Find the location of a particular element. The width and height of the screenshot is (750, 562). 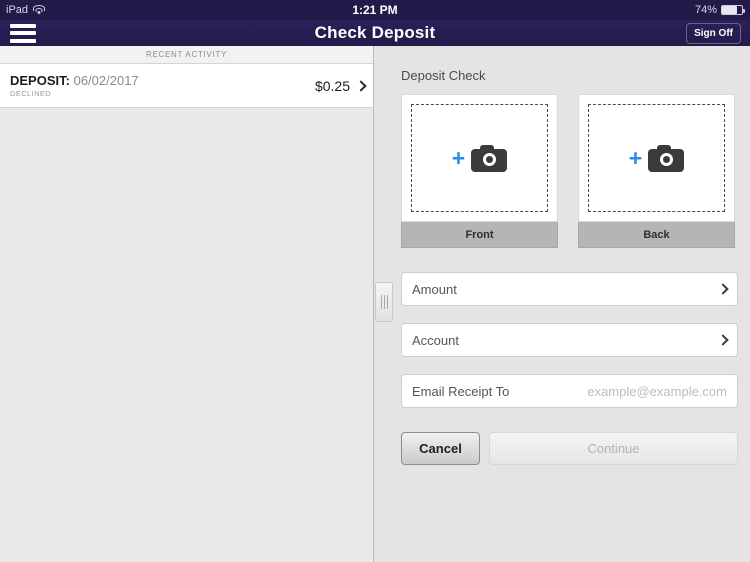

navigation-bar-right: Sign Off is located at coordinates (690, 33).